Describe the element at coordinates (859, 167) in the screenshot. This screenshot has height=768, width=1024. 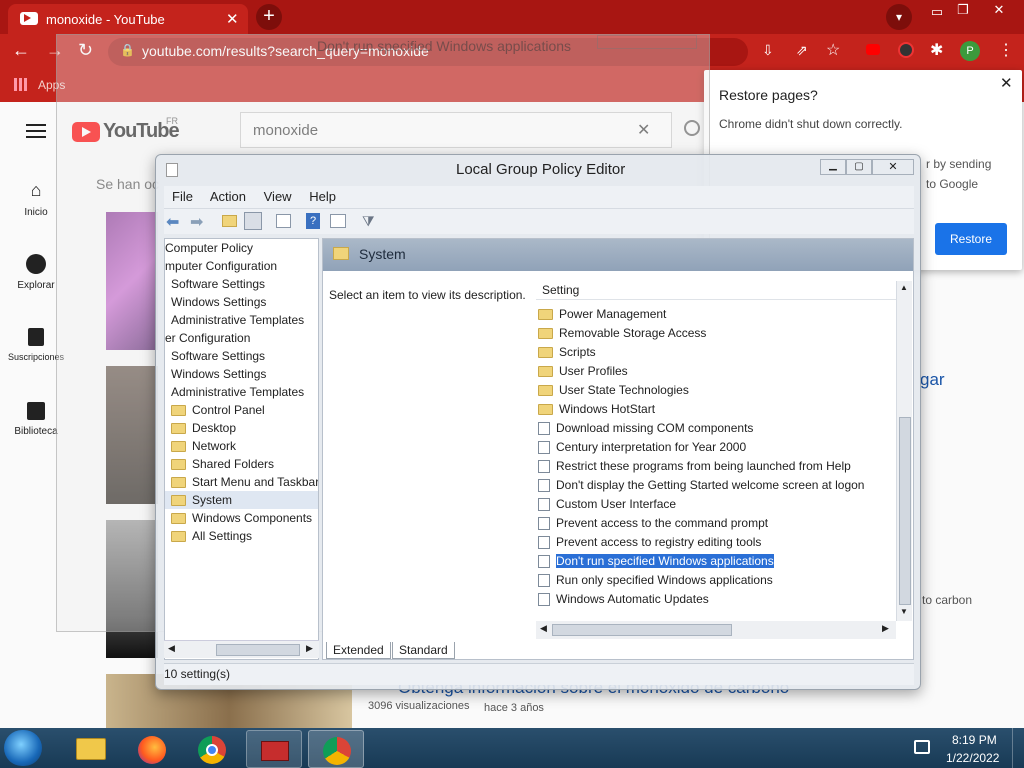
I see `gp-maximize-icon: ▢` at that location.